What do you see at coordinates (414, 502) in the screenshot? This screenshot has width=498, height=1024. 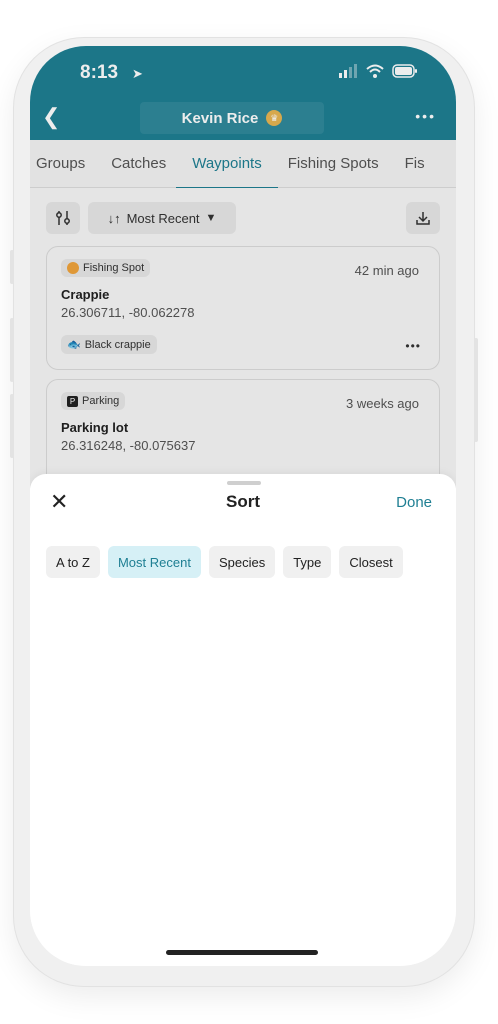 I see `done-button: Done` at bounding box center [414, 502].